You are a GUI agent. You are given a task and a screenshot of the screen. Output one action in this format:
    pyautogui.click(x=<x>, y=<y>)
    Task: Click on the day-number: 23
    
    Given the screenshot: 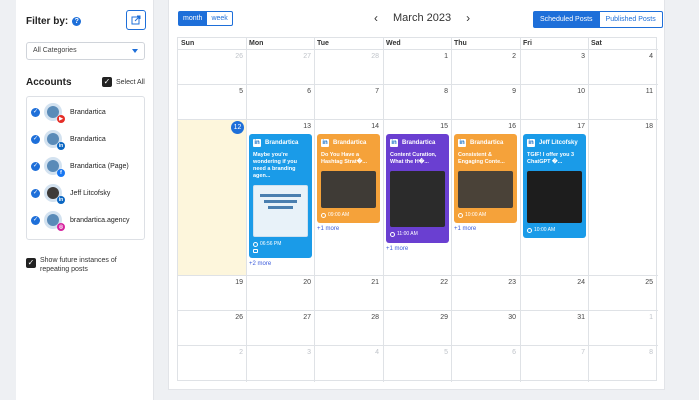 What is the action you would take?
    pyautogui.click(x=512, y=282)
    